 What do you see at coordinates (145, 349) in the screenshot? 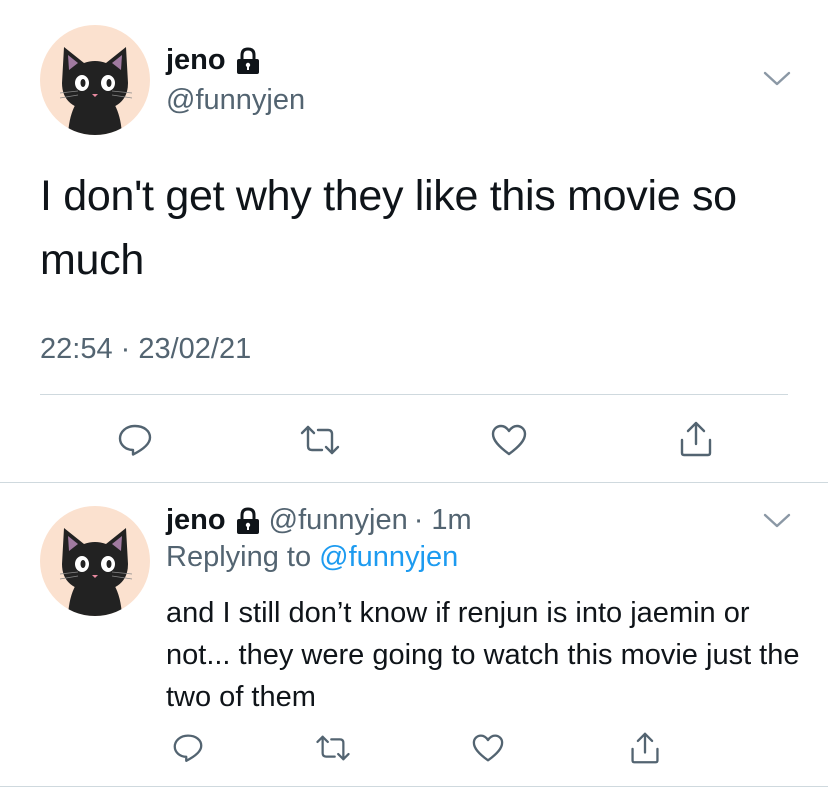
I see `tweet-timestamp: 22:54 · 23/02/21` at bounding box center [145, 349].